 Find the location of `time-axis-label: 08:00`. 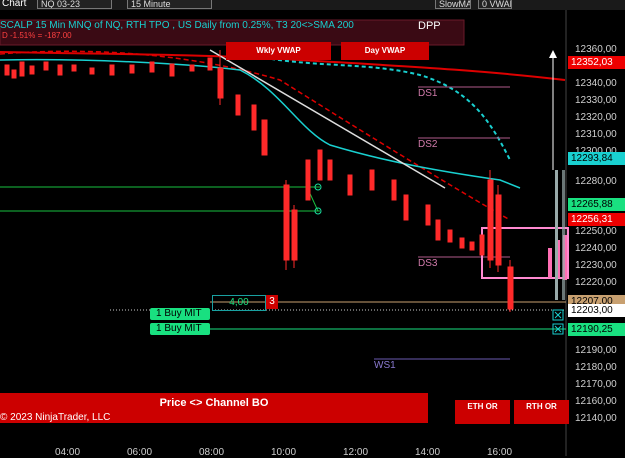

time-axis-label: 08:00 is located at coordinates (212, 452).